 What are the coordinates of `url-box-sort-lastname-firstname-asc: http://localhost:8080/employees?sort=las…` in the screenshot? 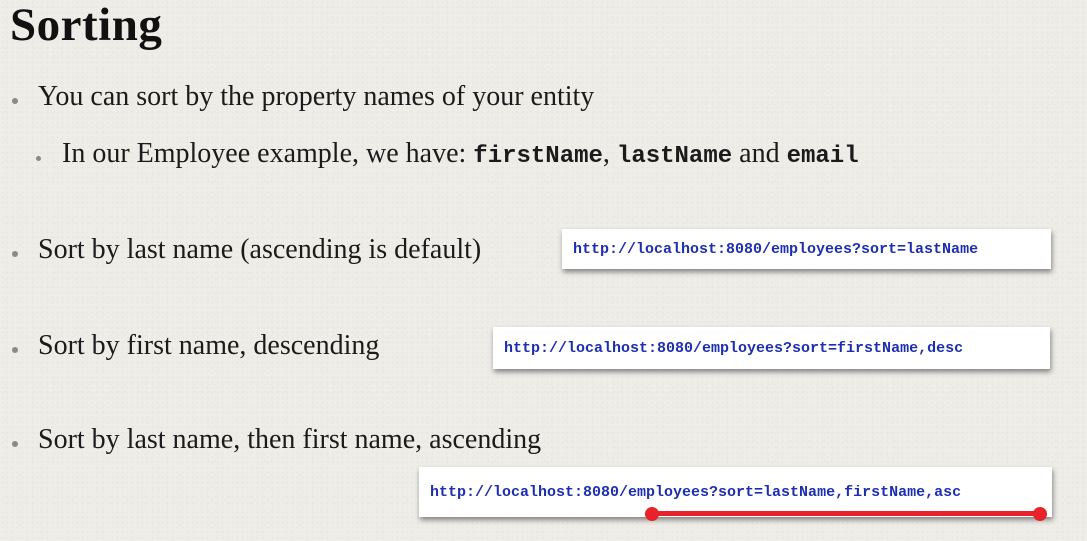 It's located at (735, 492).